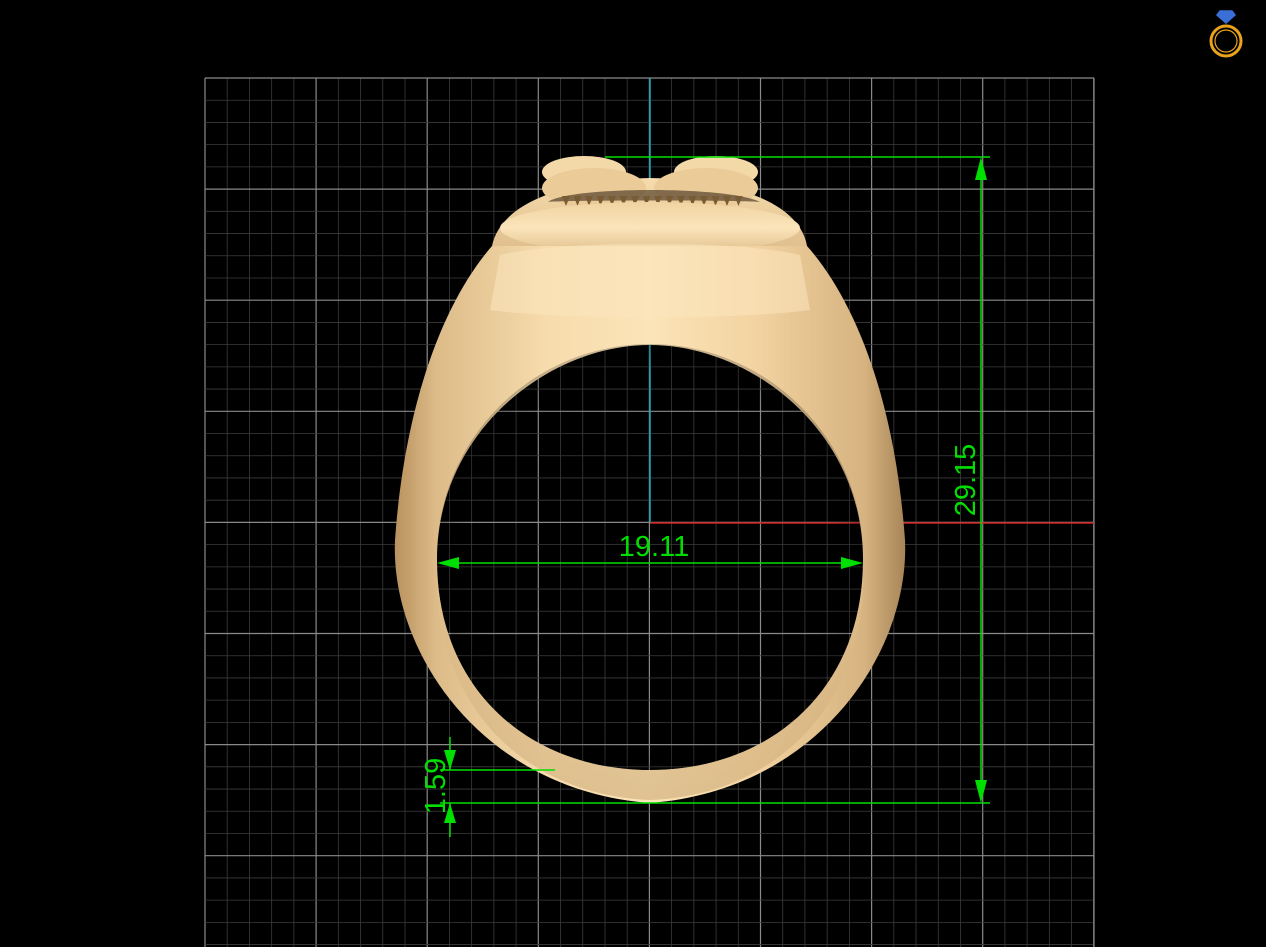 This screenshot has width=1266, height=947. Describe the element at coordinates (650, 280) in the screenshot. I see `ring-head-front` at that location.